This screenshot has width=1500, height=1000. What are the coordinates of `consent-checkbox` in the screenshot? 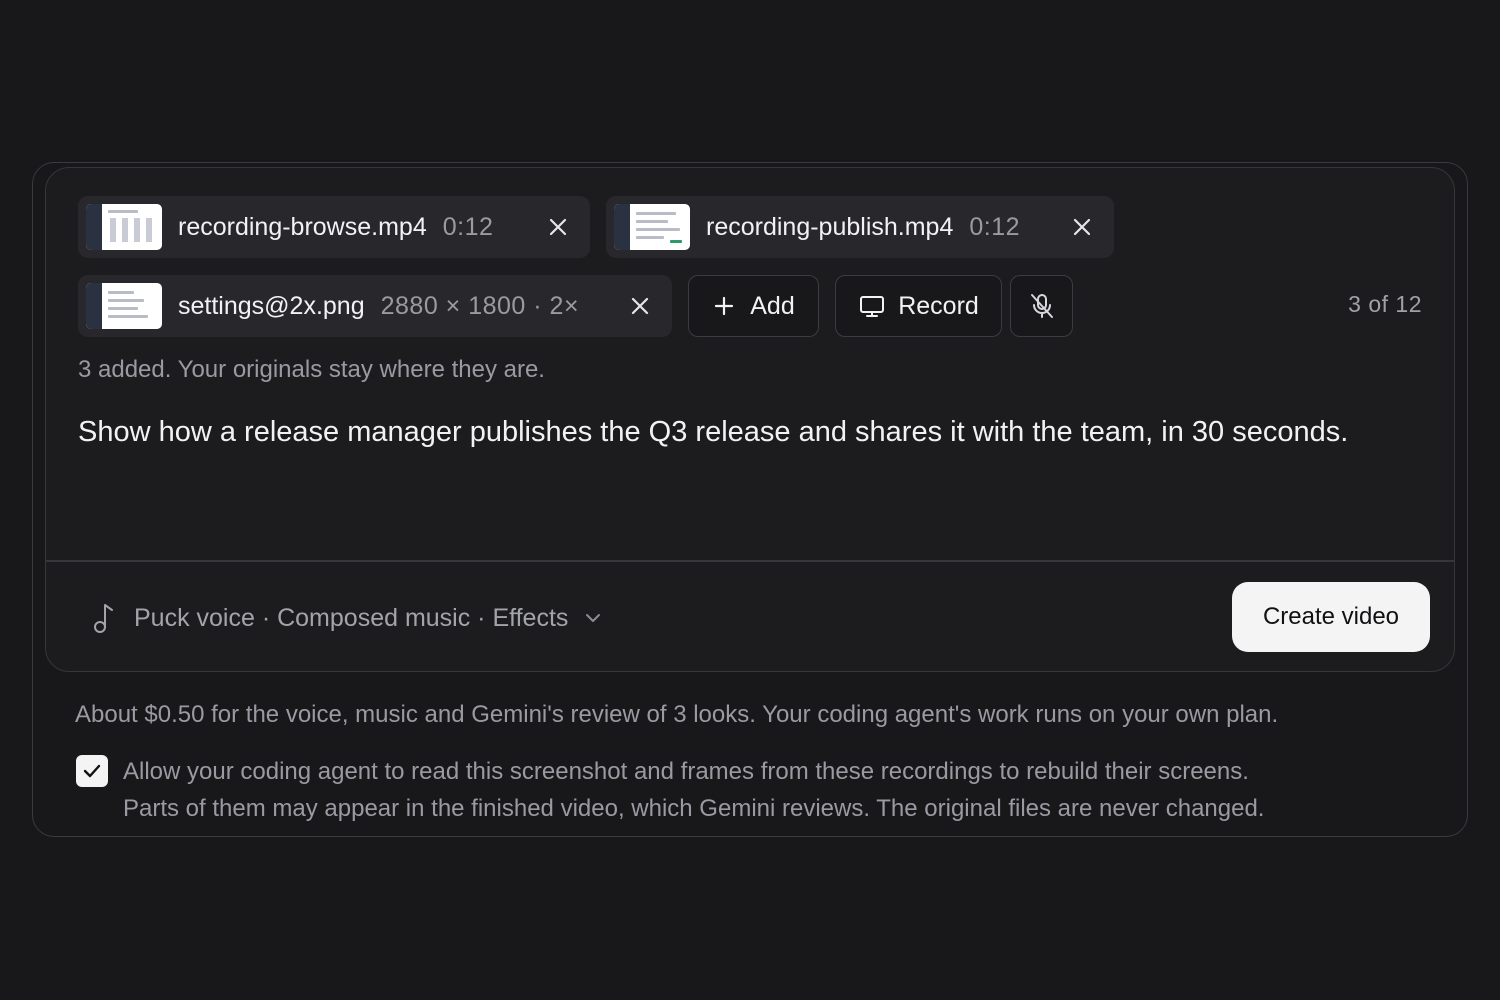 It's located at (92, 771).